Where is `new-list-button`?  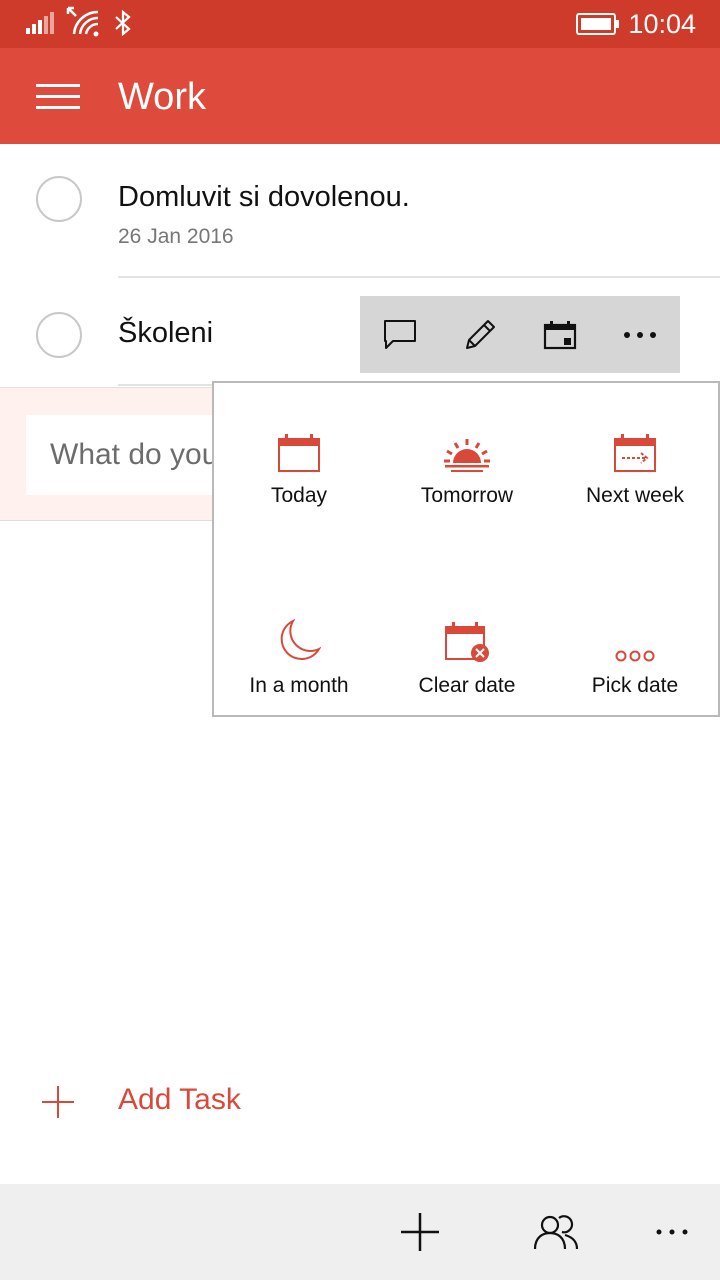
new-list-button is located at coordinates (420, 1232).